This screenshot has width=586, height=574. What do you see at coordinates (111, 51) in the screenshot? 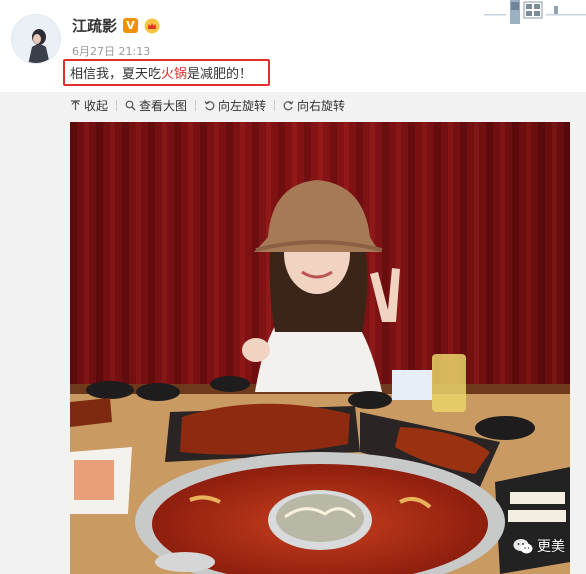
I see `post-timestamp: 6月27日 21:13` at bounding box center [111, 51].